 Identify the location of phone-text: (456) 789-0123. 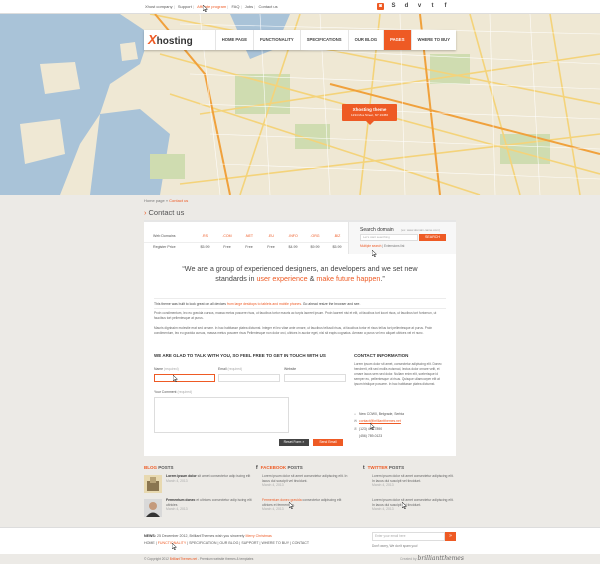
(371, 436).